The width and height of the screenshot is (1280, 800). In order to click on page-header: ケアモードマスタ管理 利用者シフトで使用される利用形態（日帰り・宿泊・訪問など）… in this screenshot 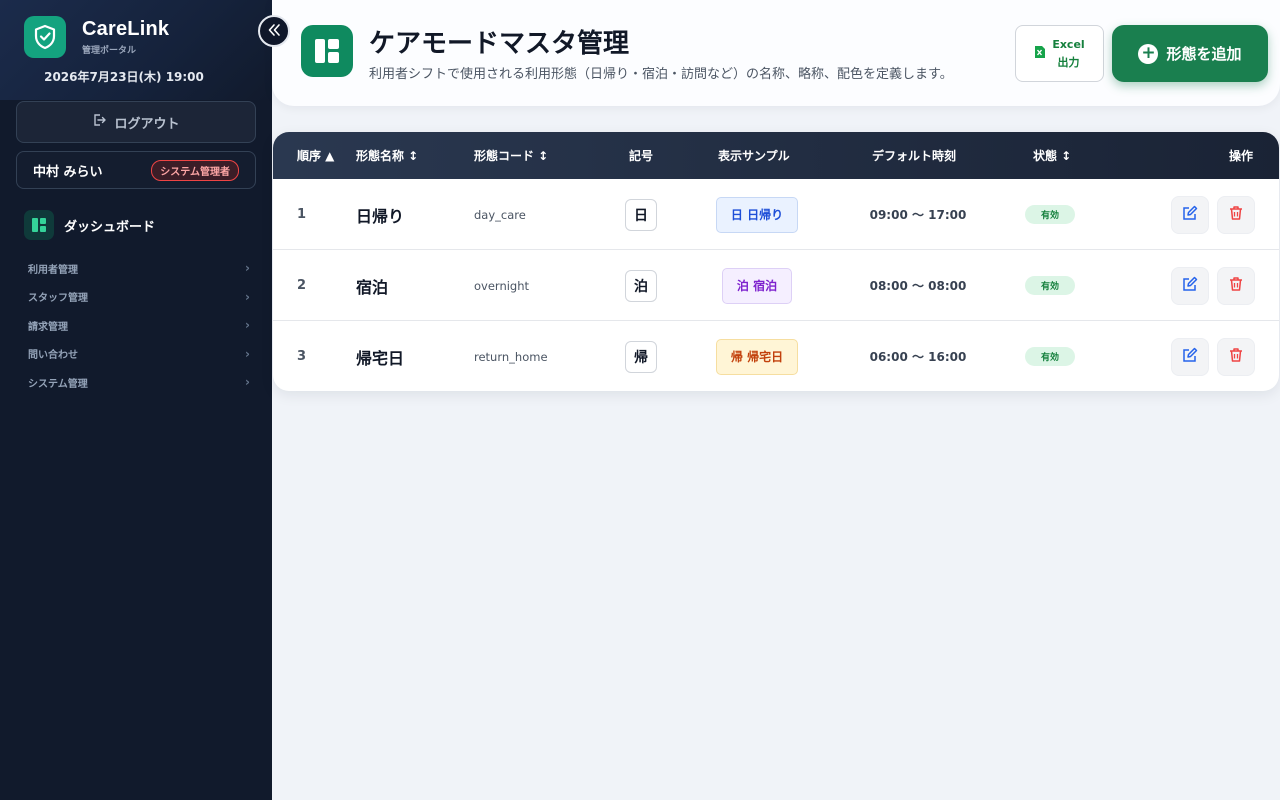, I will do `click(776, 53)`.